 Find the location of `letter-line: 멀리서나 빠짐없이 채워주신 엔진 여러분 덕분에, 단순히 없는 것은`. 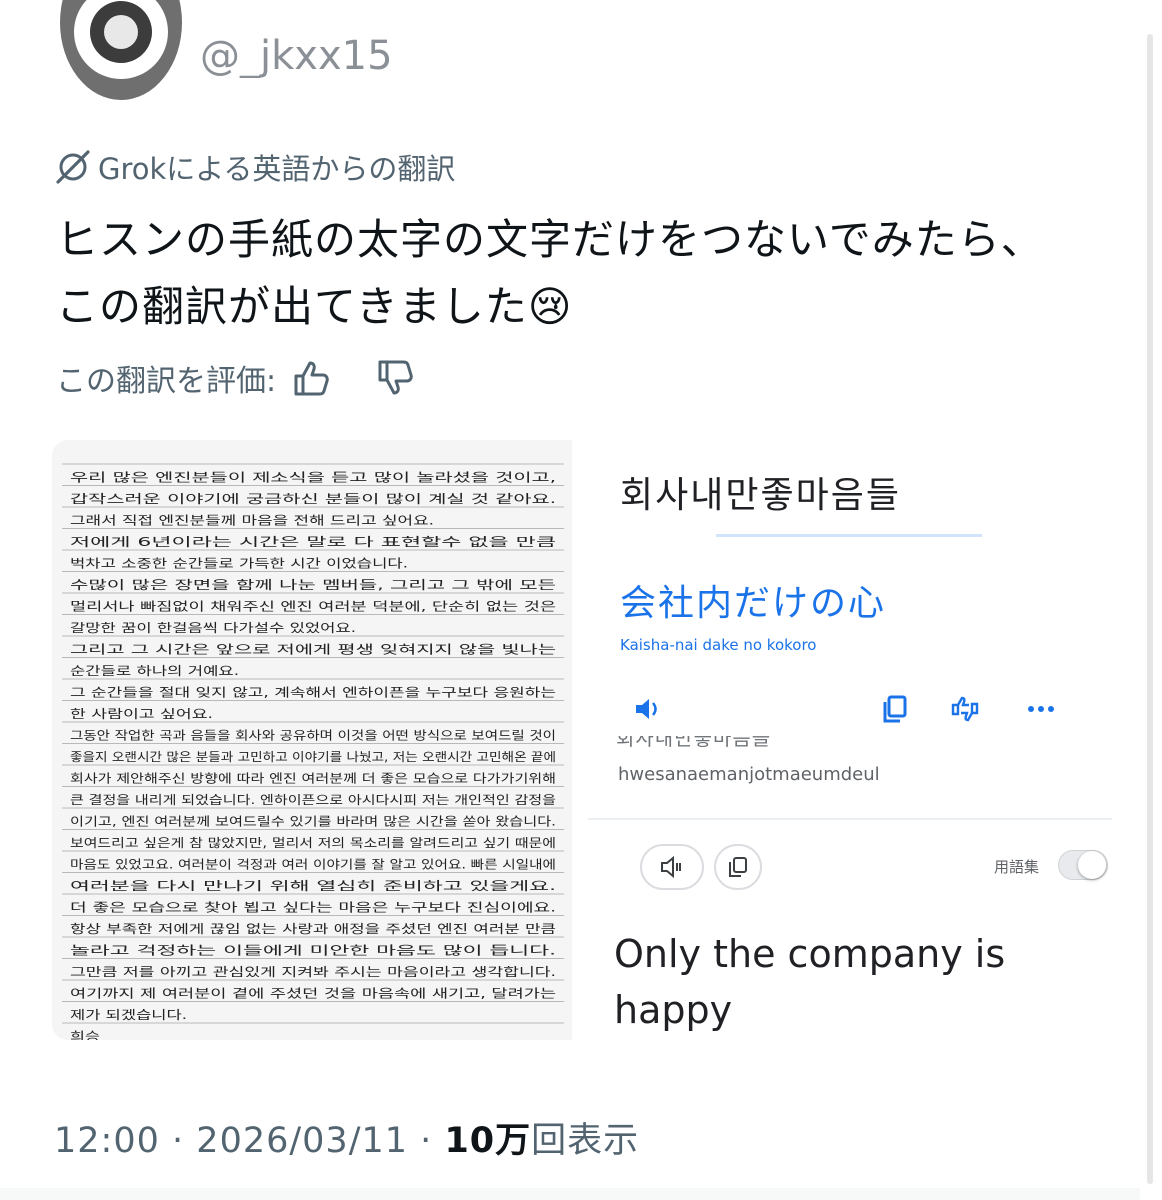

letter-line: 멀리서나 빠짐없이 채워주신 엔진 여러분 덕분에, 단순히 없는 것은 is located at coordinates (313, 607).